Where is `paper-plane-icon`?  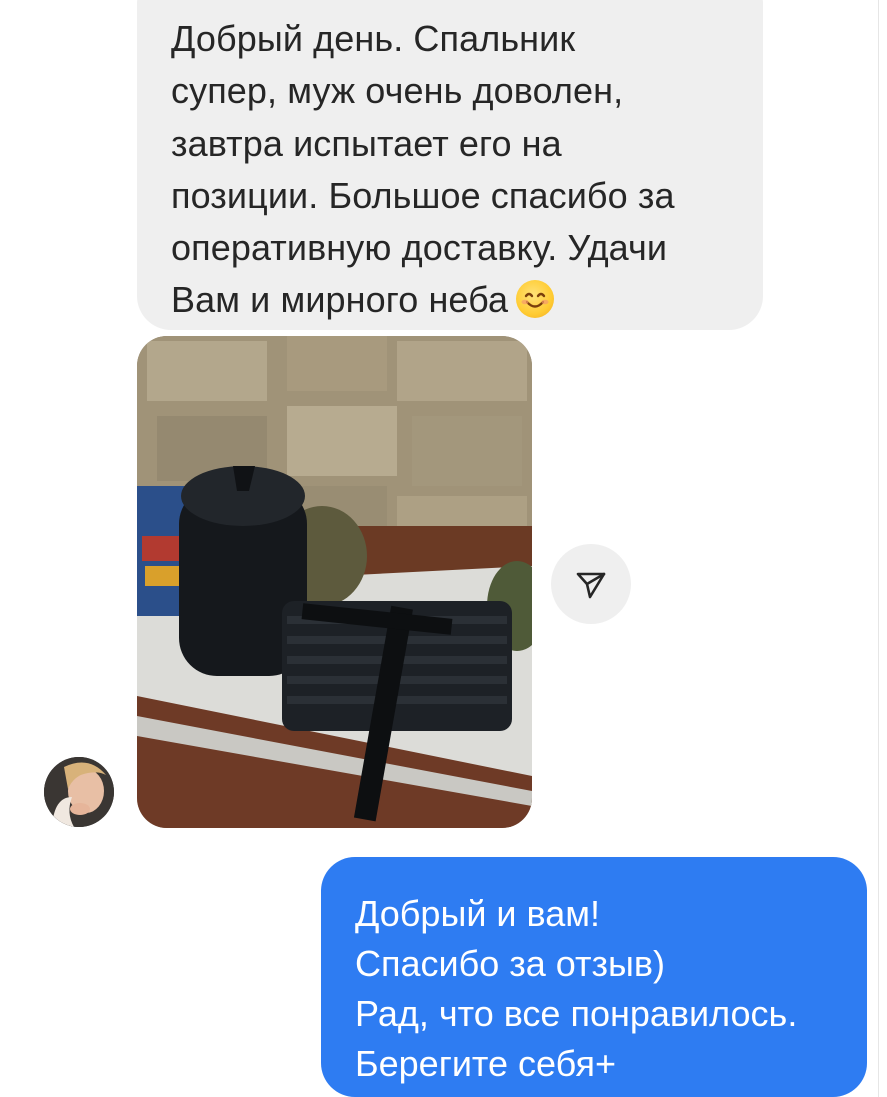 paper-plane-icon is located at coordinates (591, 585).